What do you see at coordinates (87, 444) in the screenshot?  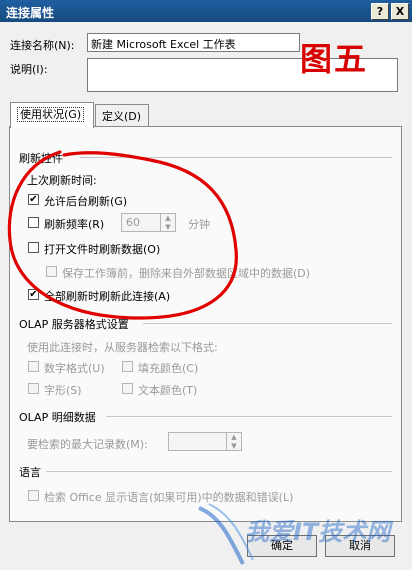 I see `max-records-label: 要检索的最大记录数(M):` at bounding box center [87, 444].